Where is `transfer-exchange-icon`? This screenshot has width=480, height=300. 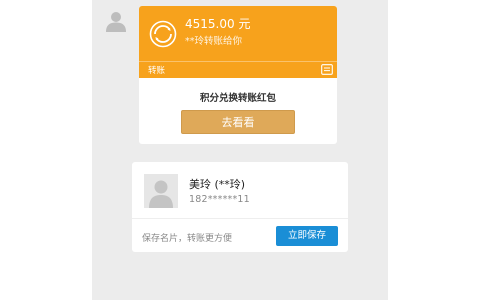 transfer-exchange-icon is located at coordinates (163, 34).